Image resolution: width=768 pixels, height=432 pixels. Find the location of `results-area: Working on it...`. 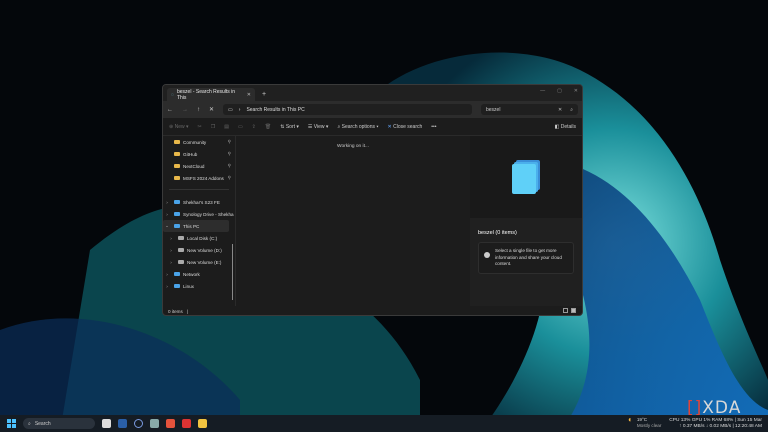

results-area: Working on it... is located at coordinates (353, 221).